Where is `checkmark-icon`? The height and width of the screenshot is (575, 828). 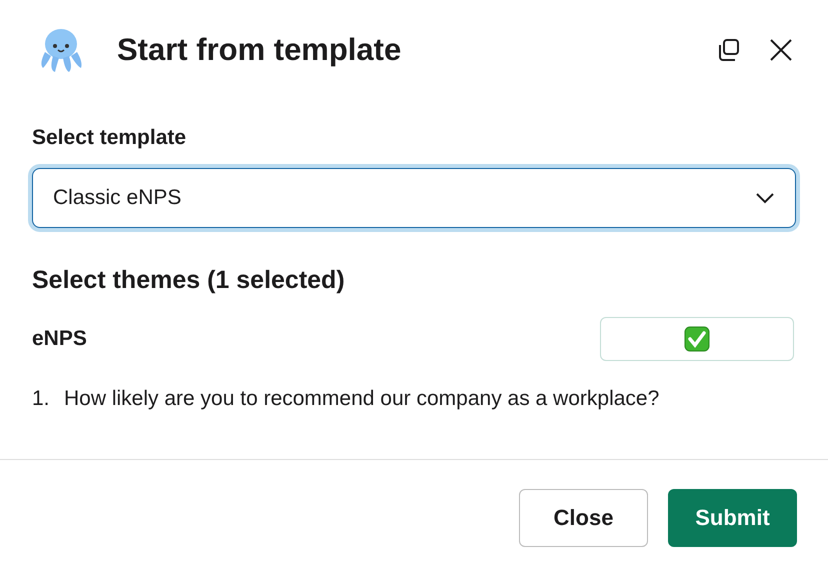
checkmark-icon is located at coordinates (697, 339).